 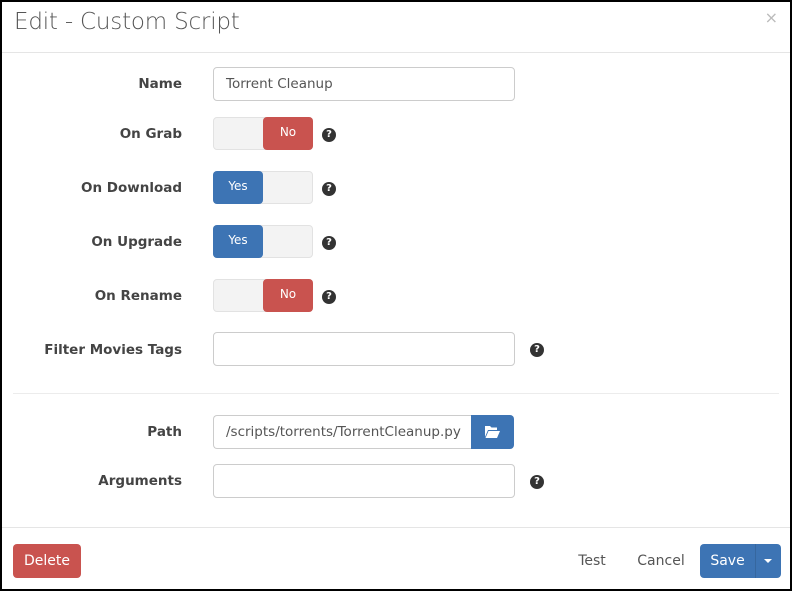 What do you see at coordinates (131, 188) in the screenshot?
I see `on-download-label: On Download` at bounding box center [131, 188].